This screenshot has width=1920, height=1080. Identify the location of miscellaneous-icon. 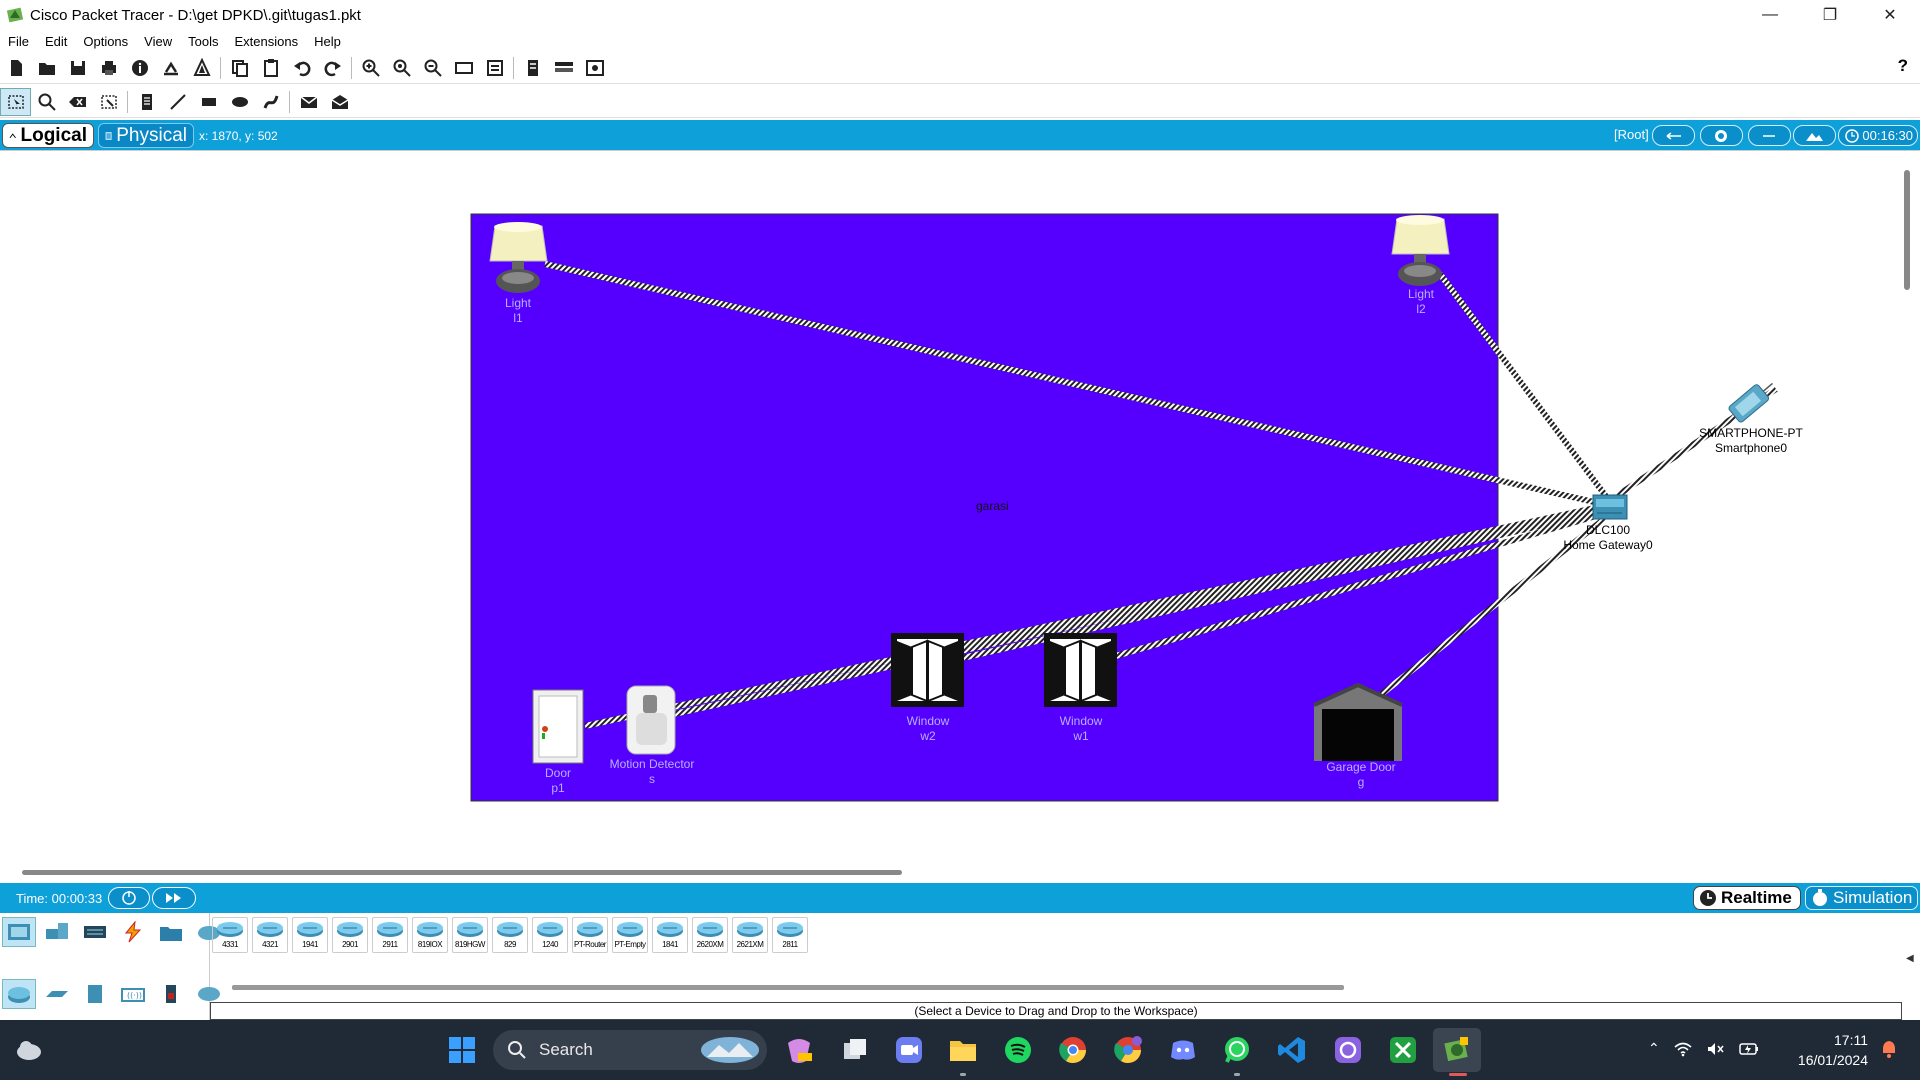
(171, 932).